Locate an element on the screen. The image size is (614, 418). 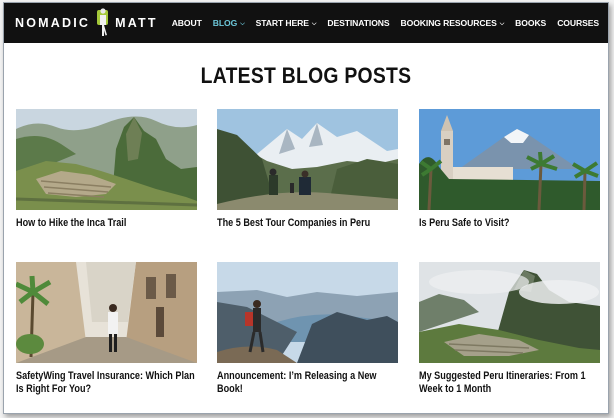
nav-label: BOOKS is located at coordinates (531, 23).